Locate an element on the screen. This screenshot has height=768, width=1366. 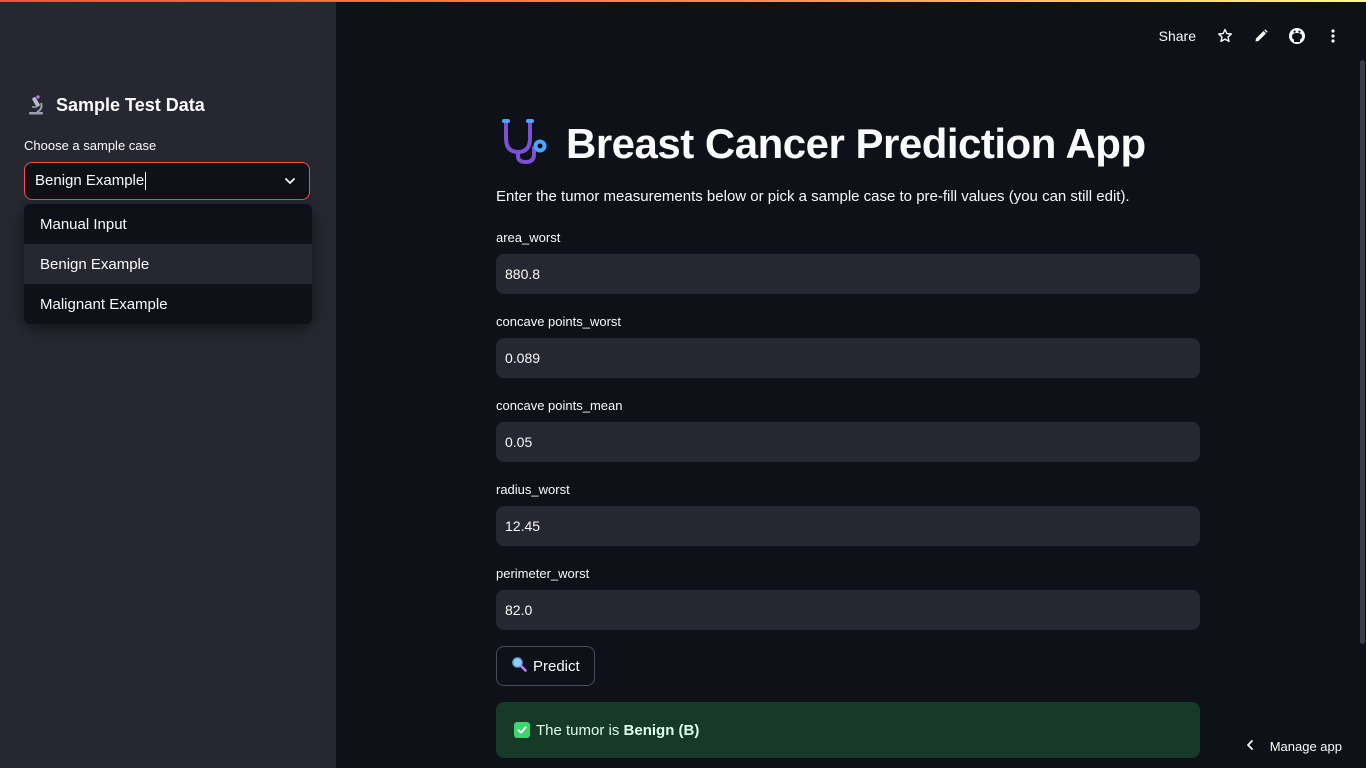
page-title: Breast Cancer Prediction App is located at coordinates (856, 143).